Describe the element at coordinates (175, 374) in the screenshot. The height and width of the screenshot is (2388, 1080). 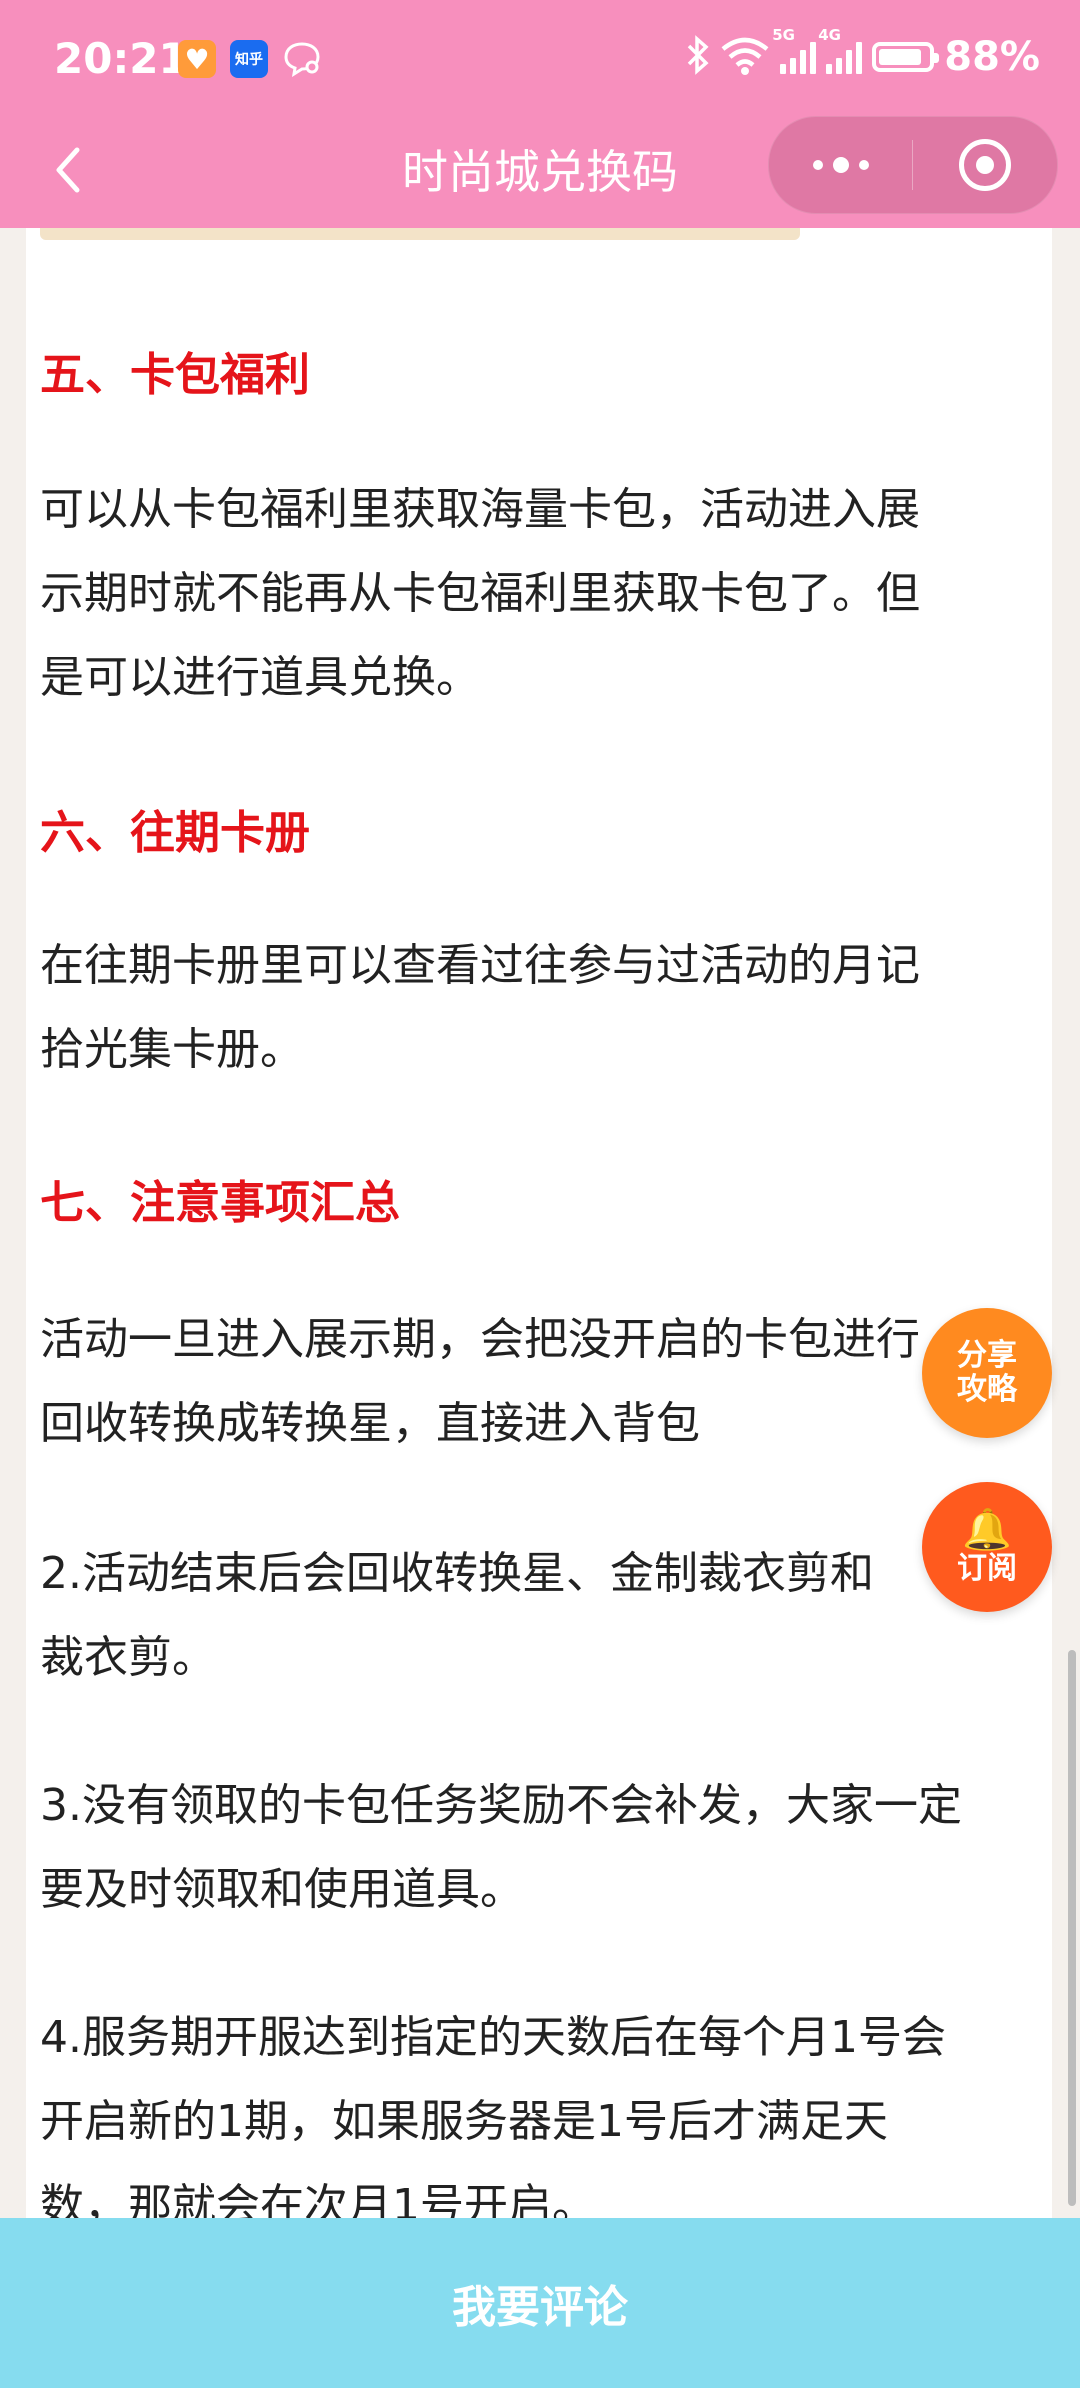
I see `section-heading: 五、卡包福利` at that location.